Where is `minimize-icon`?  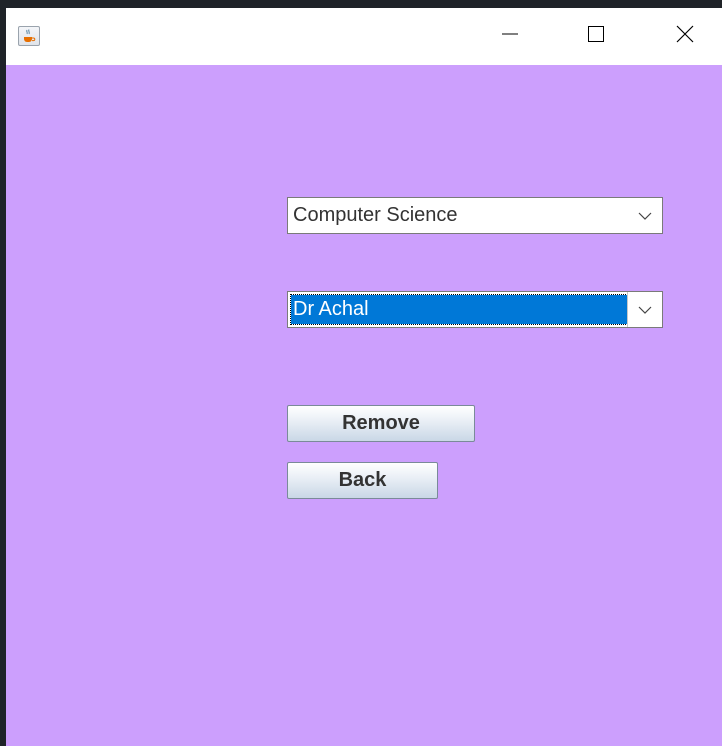
minimize-icon is located at coordinates (510, 36).